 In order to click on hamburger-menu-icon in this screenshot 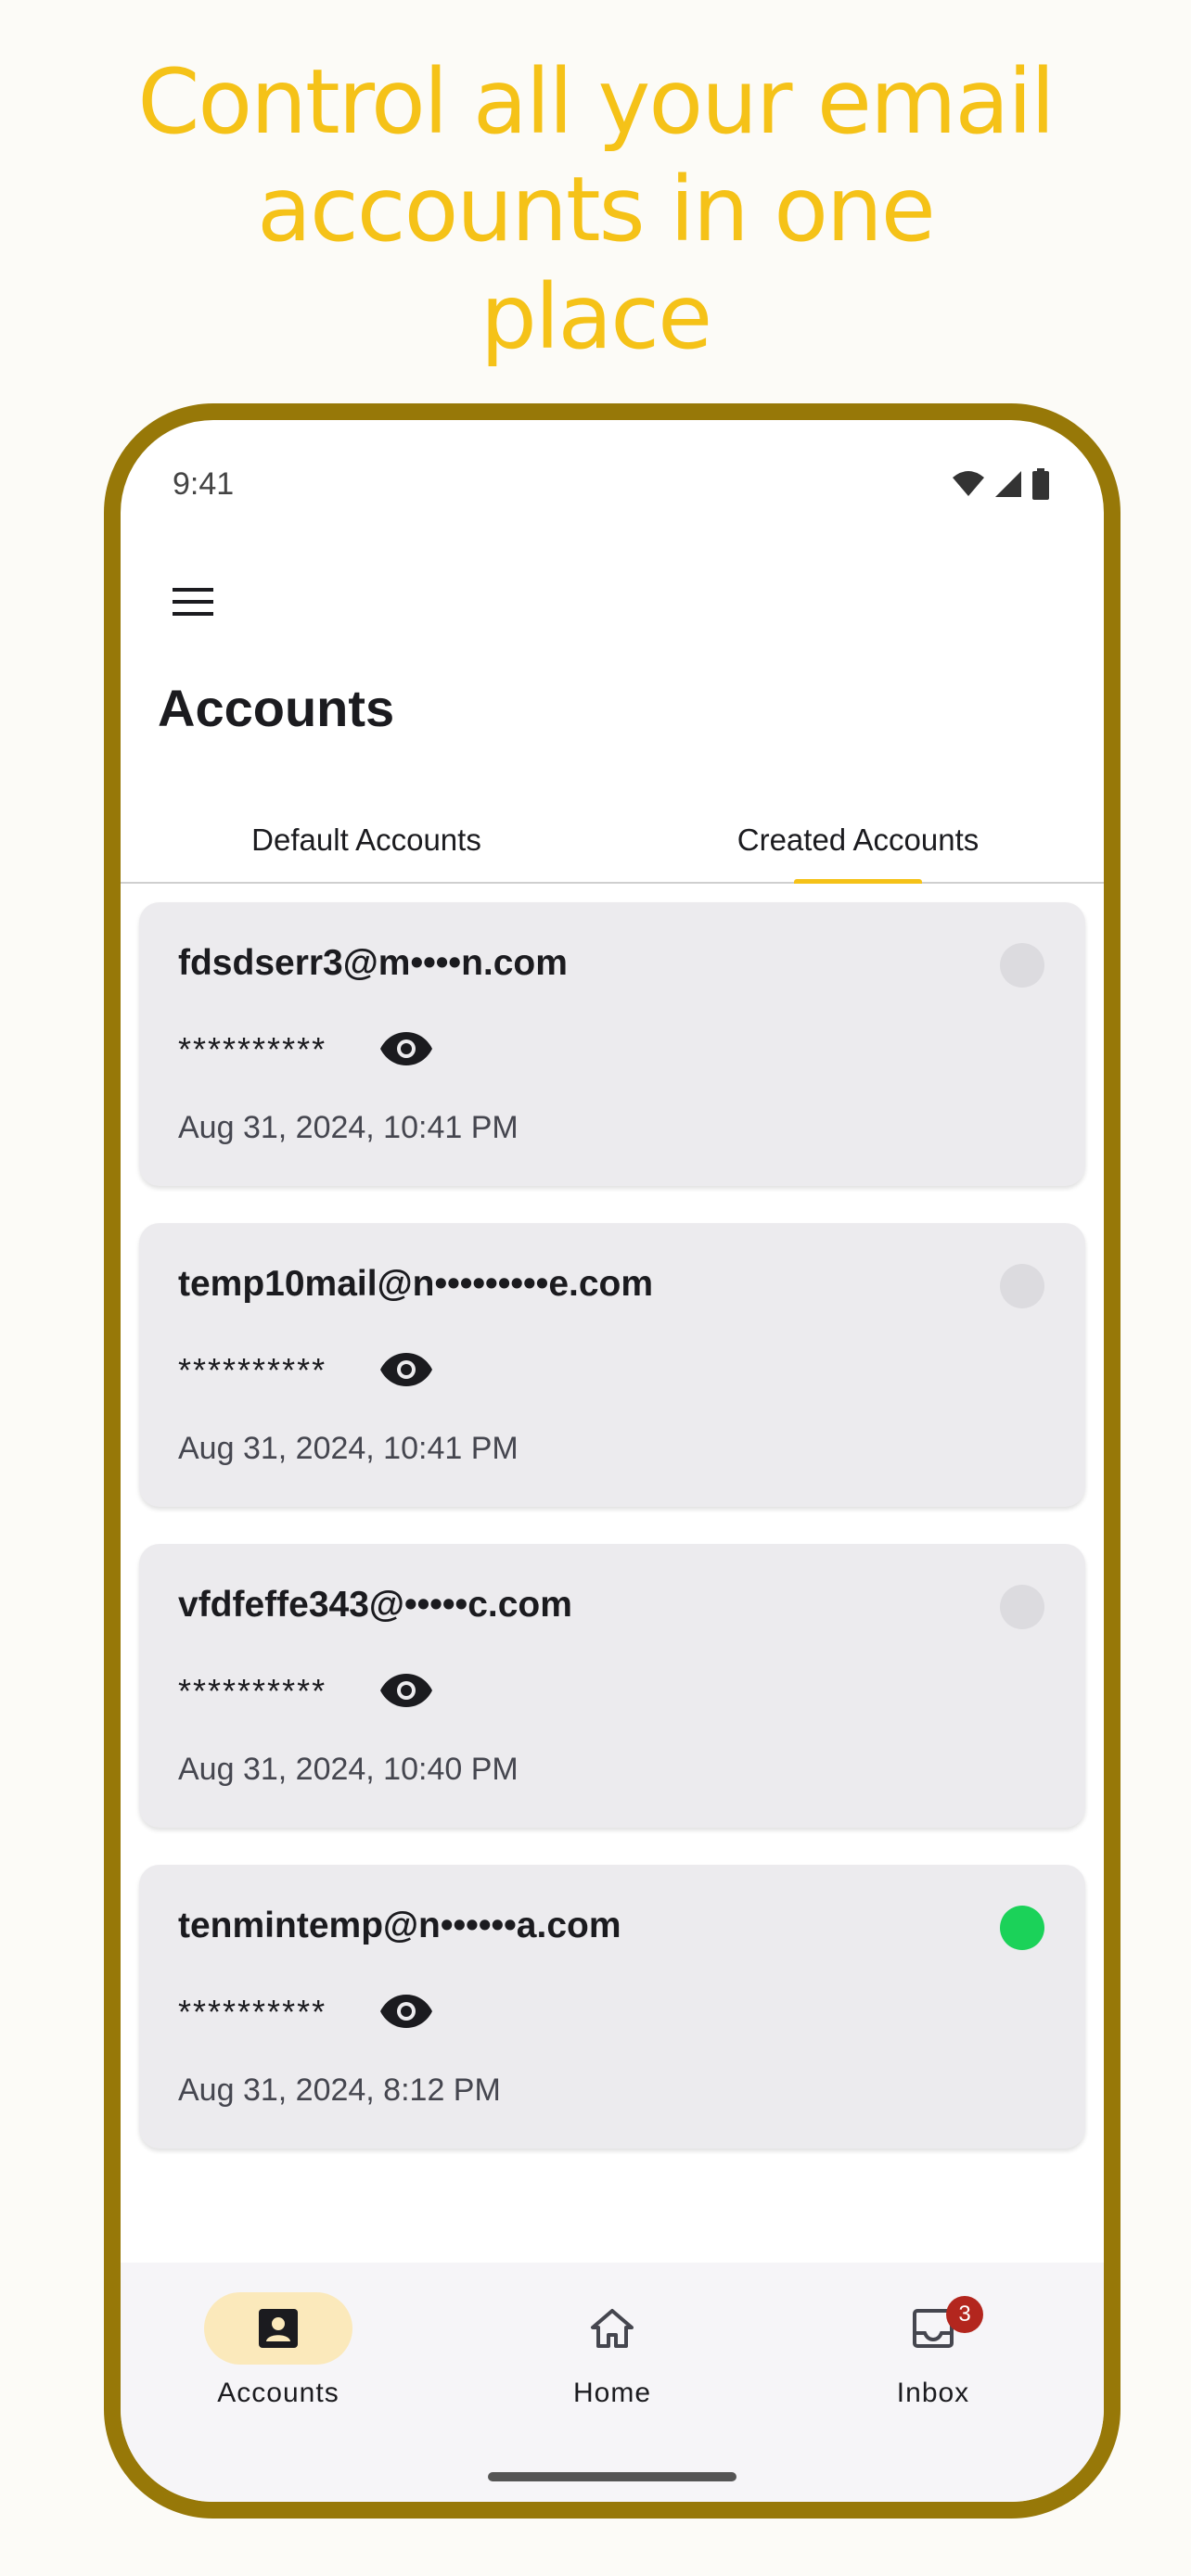, I will do `click(193, 602)`.